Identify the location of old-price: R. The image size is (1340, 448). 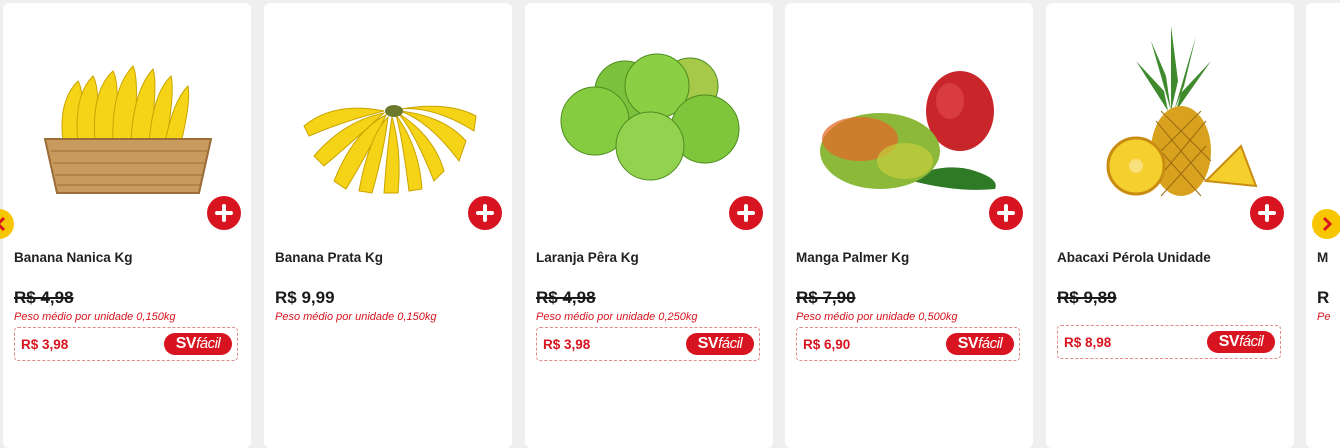
(1323, 297).